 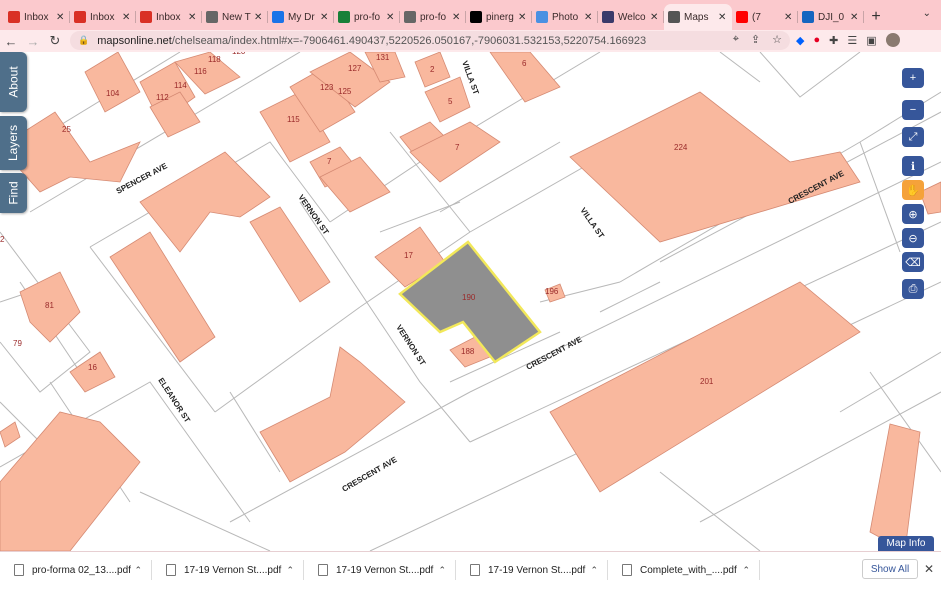 I want to click on print-icon: ⎙, so click(x=913, y=289).